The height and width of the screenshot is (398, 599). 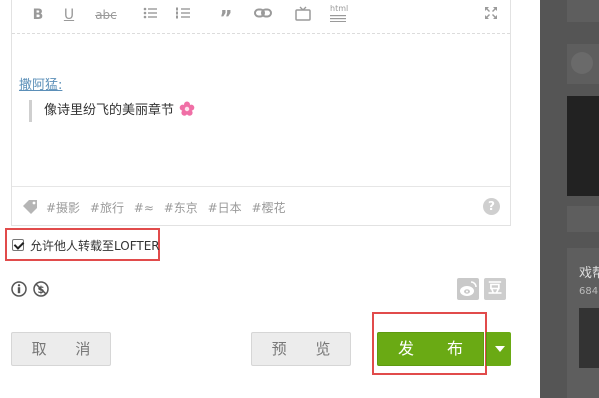 What do you see at coordinates (583, 219) in the screenshot?
I see `background-divider` at bounding box center [583, 219].